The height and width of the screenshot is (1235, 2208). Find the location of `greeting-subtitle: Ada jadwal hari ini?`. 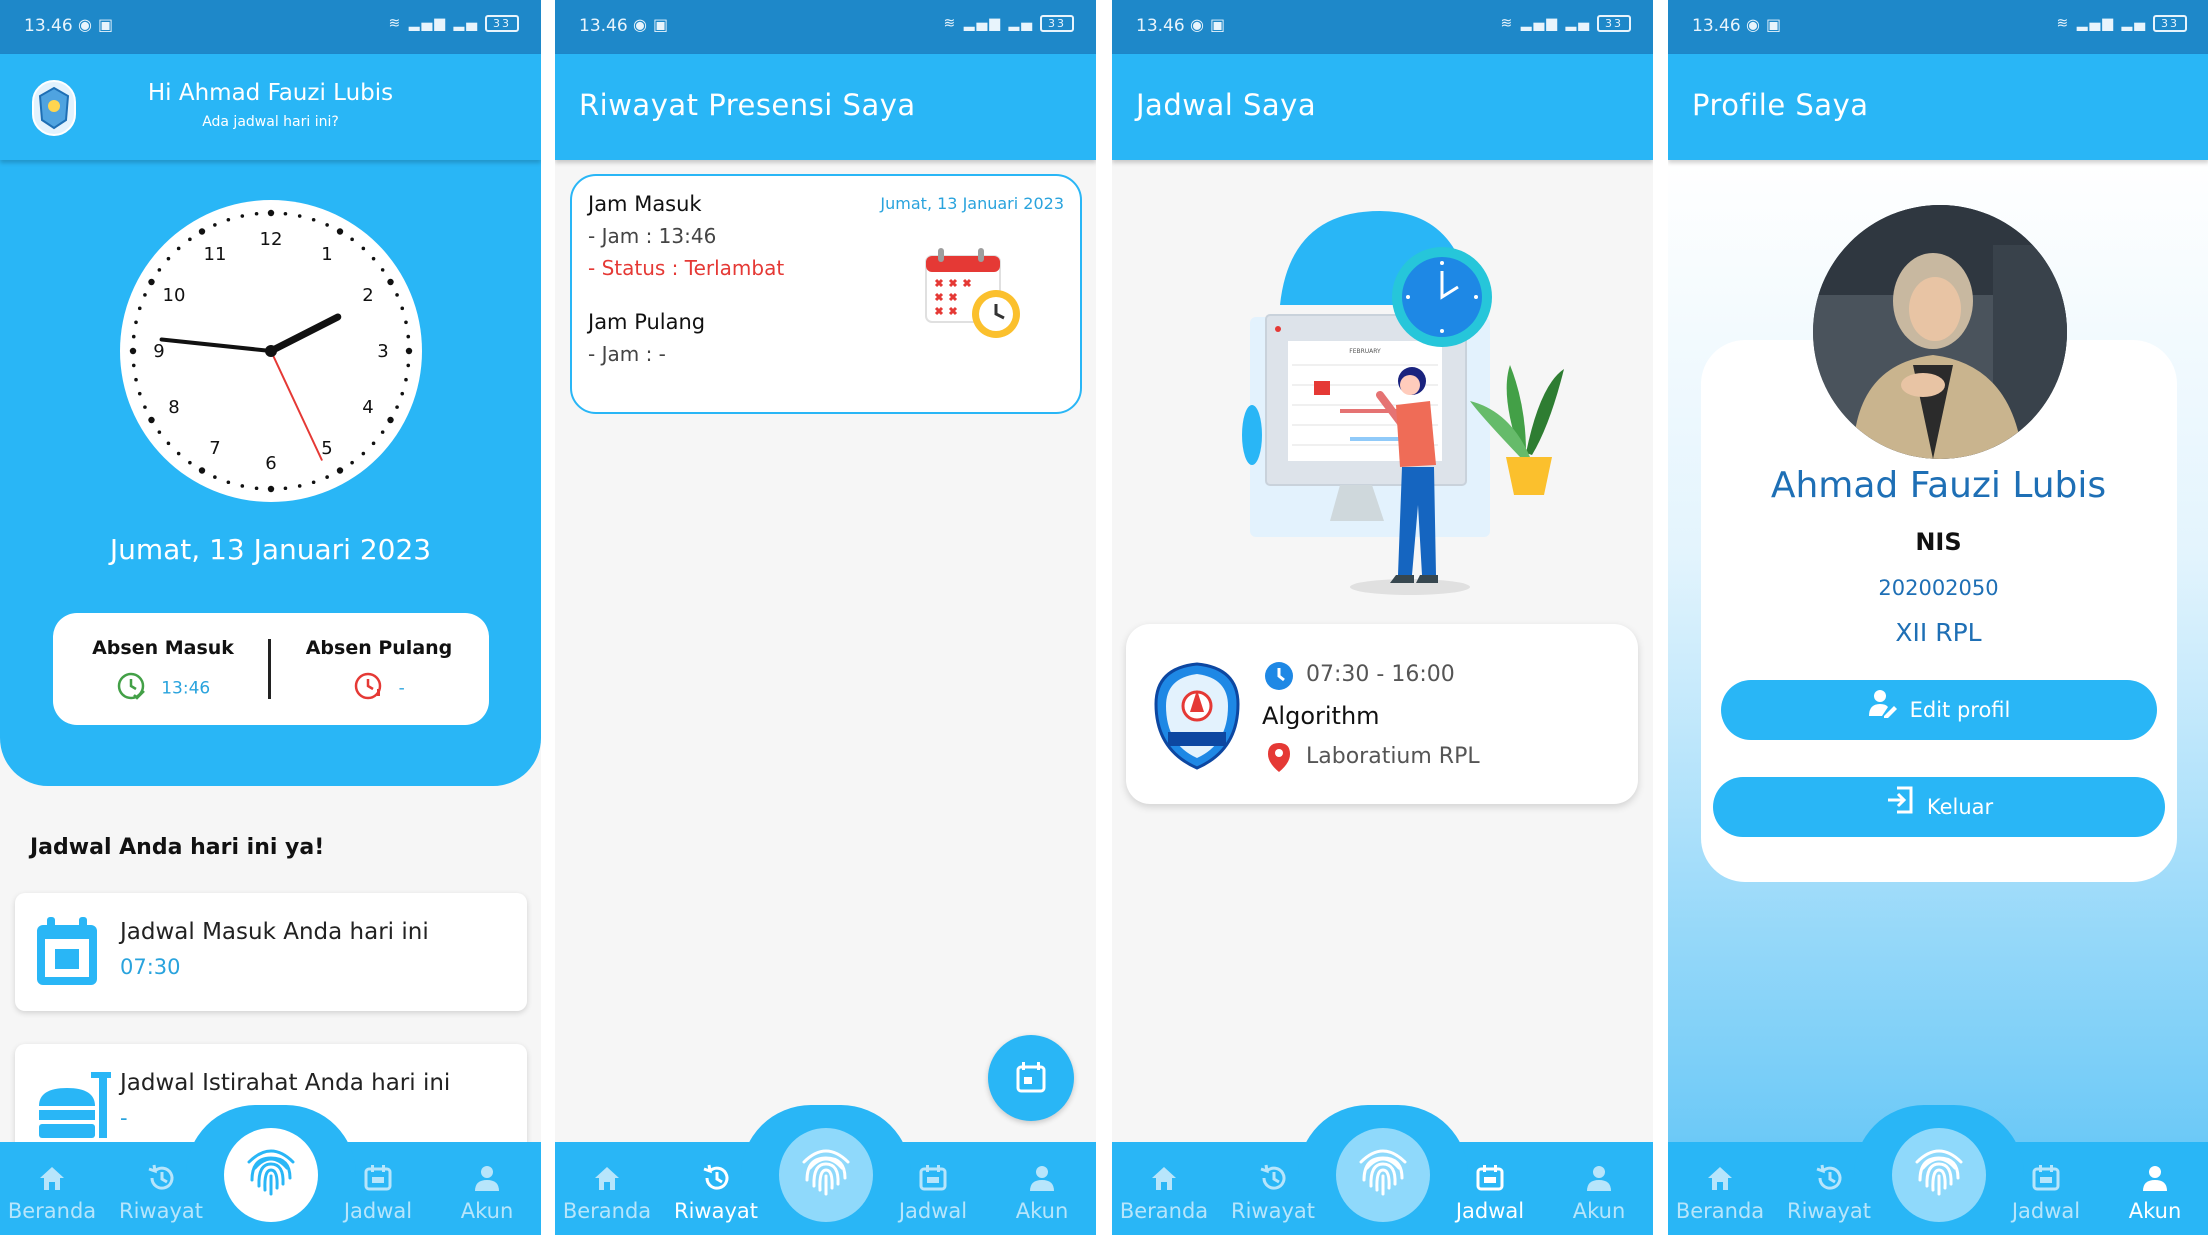

greeting-subtitle: Ada jadwal hari ini? is located at coordinates (270, 122).